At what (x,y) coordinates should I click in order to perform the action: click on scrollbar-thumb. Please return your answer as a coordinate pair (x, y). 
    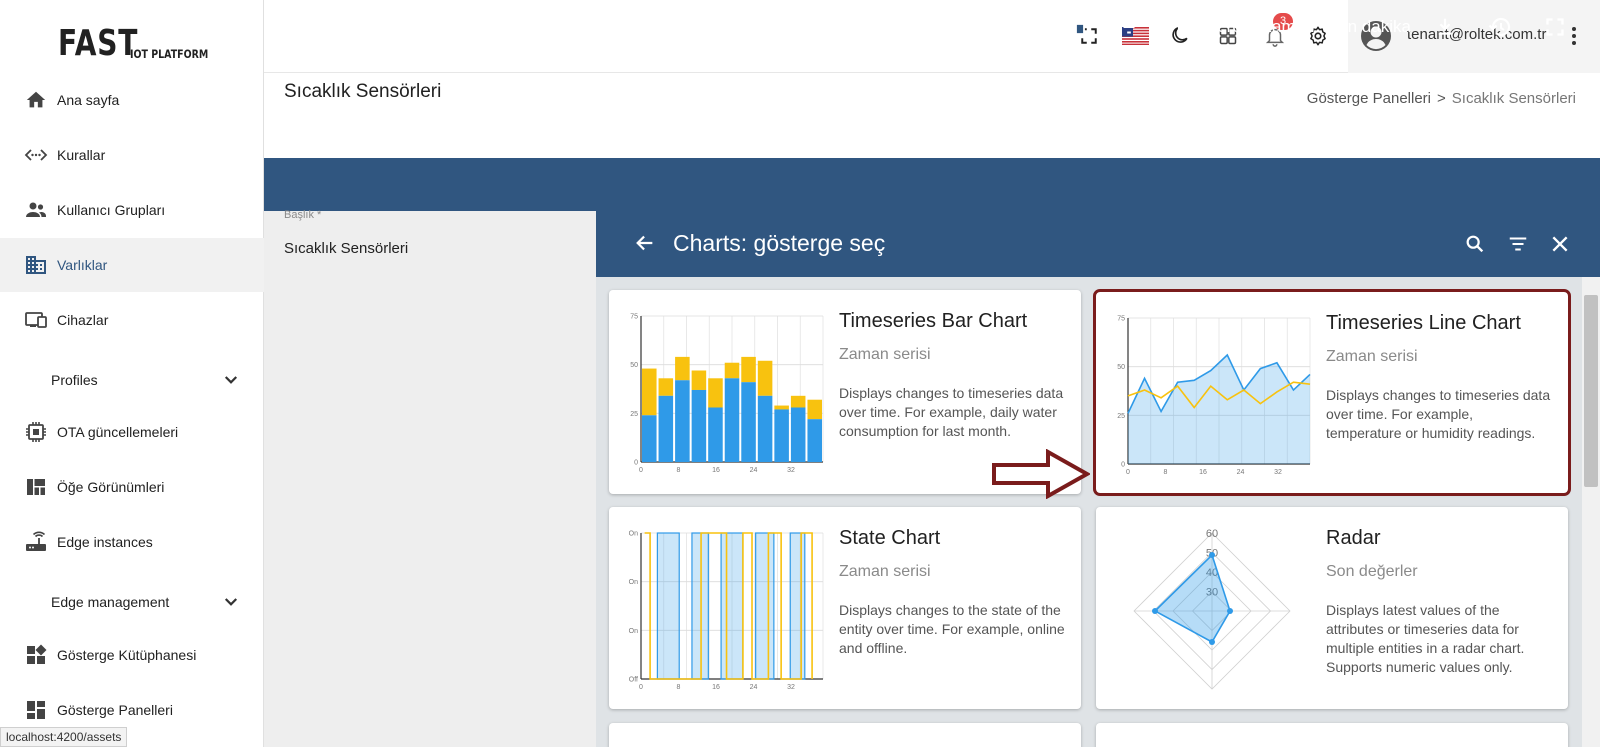
    Looking at the image, I should click on (1591, 391).